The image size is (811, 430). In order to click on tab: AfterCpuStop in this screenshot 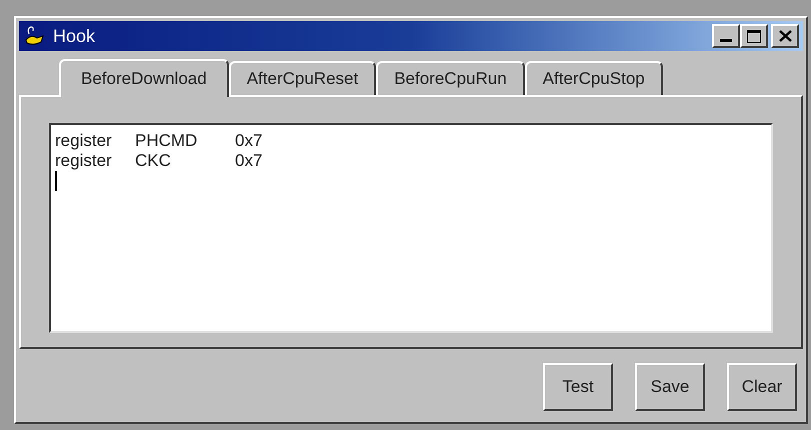, I will do `click(593, 78)`.